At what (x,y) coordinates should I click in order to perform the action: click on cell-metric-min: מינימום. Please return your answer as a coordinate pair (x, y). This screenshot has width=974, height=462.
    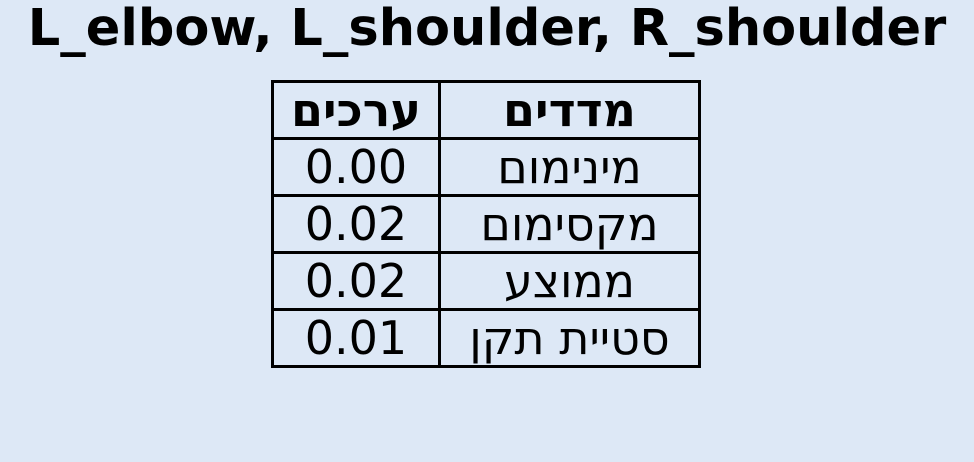
    Looking at the image, I should click on (569, 167).